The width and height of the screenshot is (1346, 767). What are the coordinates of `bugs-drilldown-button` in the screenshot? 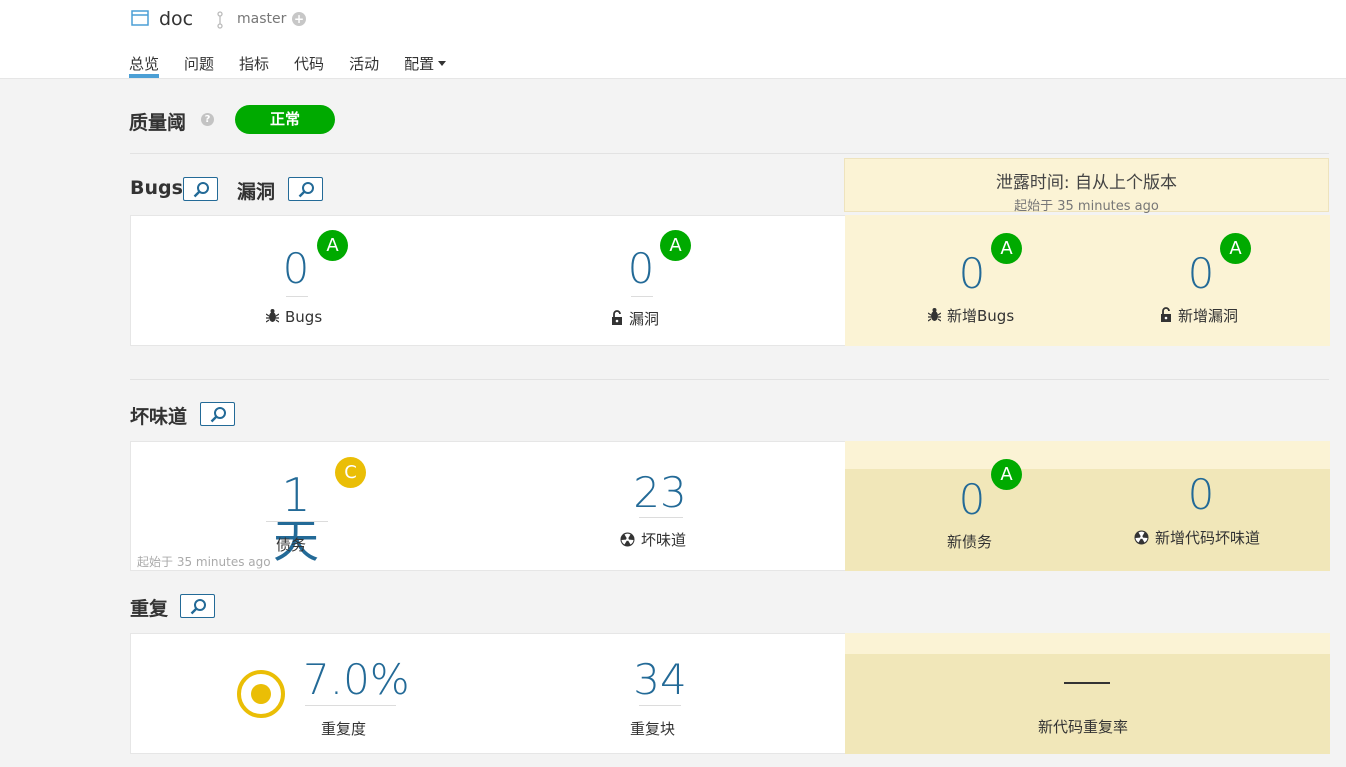 It's located at (200, 189).